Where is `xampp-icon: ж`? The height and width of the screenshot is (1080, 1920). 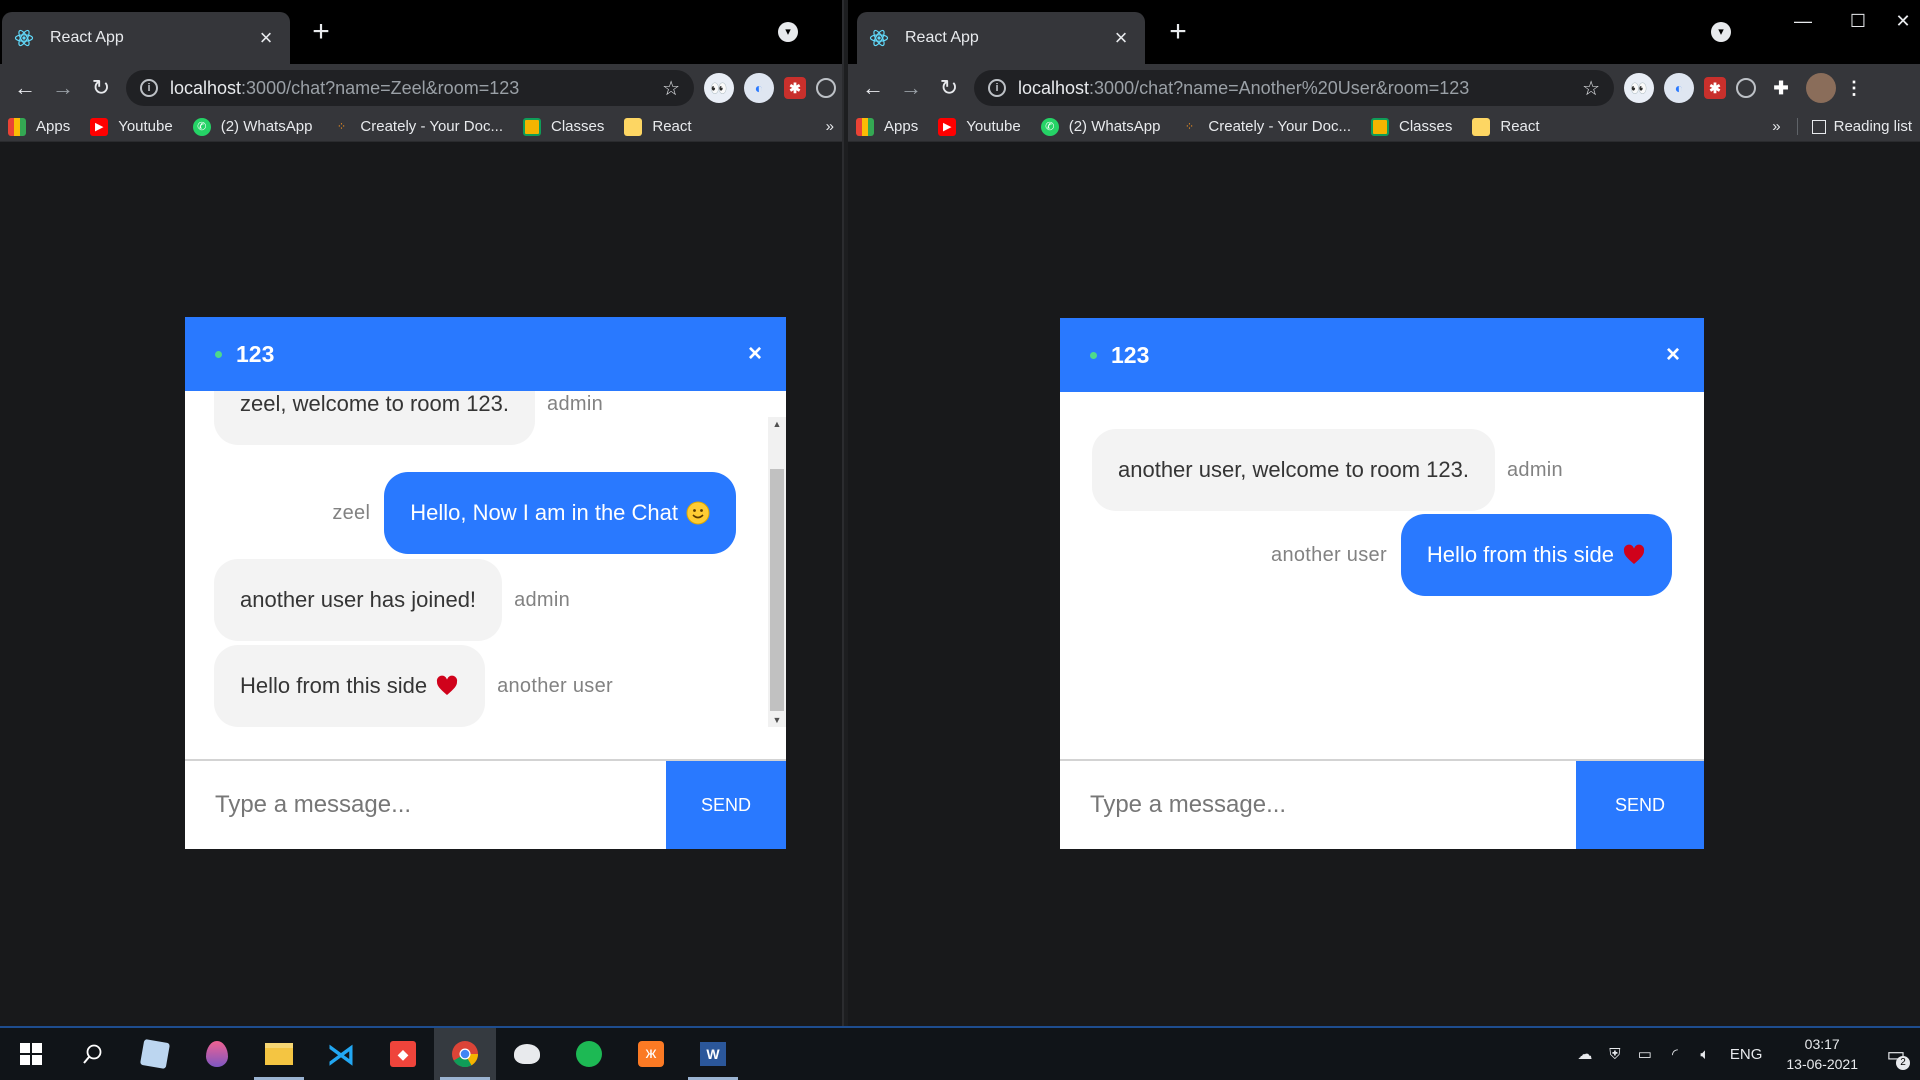 xampp-icon: ж is located at coordinates (651, 1054).